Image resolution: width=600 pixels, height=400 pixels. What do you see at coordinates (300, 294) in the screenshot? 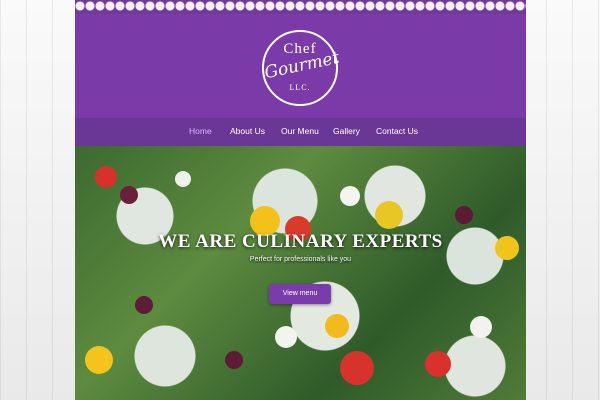
I see `view-menu-button: View menu` at bounding box center [300, 294].